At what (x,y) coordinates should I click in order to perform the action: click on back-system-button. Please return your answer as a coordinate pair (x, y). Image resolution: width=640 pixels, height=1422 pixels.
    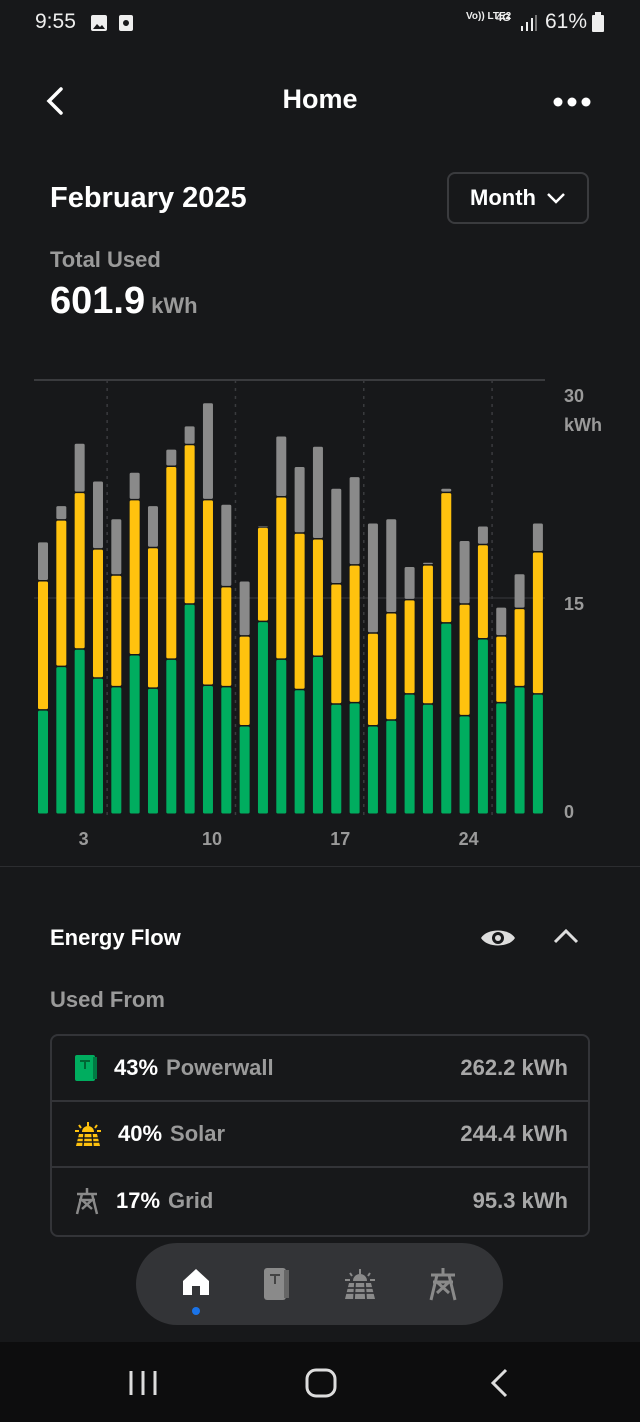
    Looking at the image, I should click on (499, 1383).